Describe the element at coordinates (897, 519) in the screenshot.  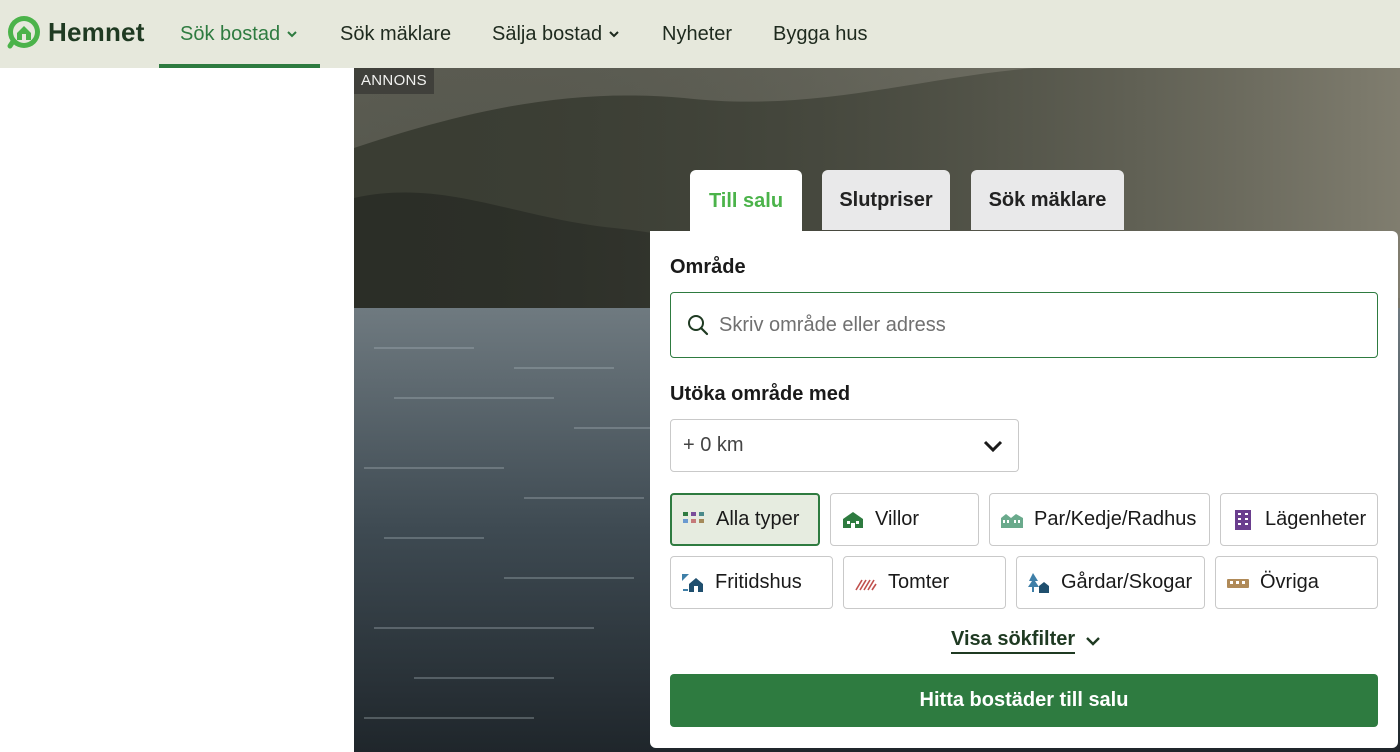
I see `type-chip-label: Villor` at that location.